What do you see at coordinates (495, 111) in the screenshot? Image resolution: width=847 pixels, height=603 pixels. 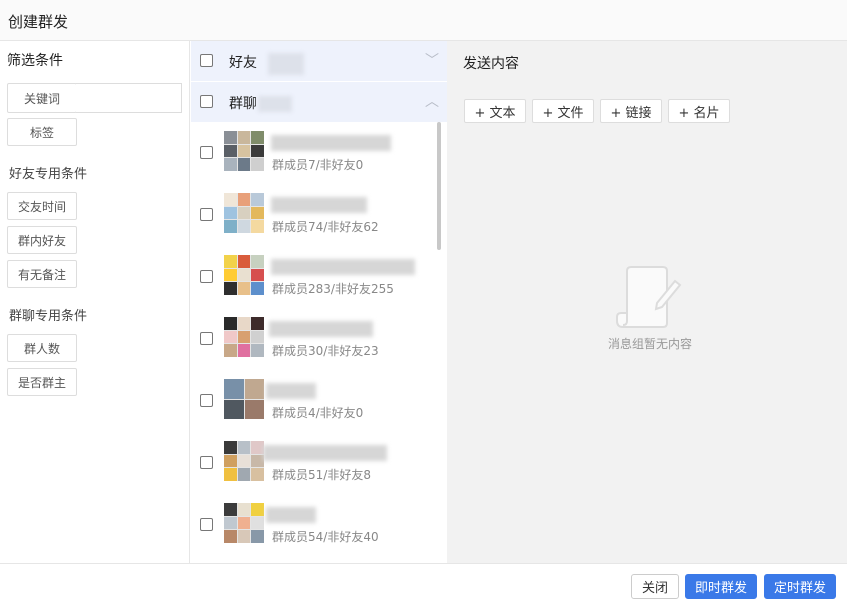 I see `add-text-button: + 文本` at bounding box center [495, 111].